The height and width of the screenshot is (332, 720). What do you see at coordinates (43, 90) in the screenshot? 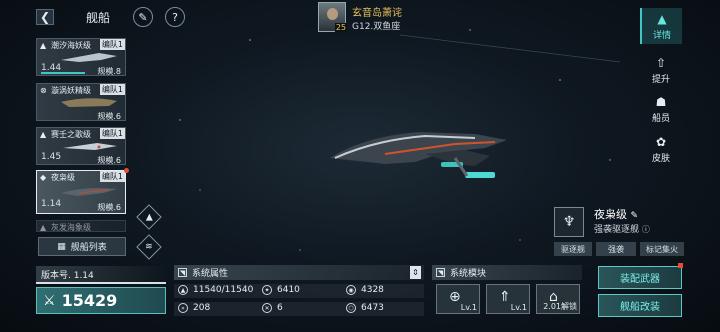
I see `ship-class-icon: ⊗` at bounding box center [43, 90].